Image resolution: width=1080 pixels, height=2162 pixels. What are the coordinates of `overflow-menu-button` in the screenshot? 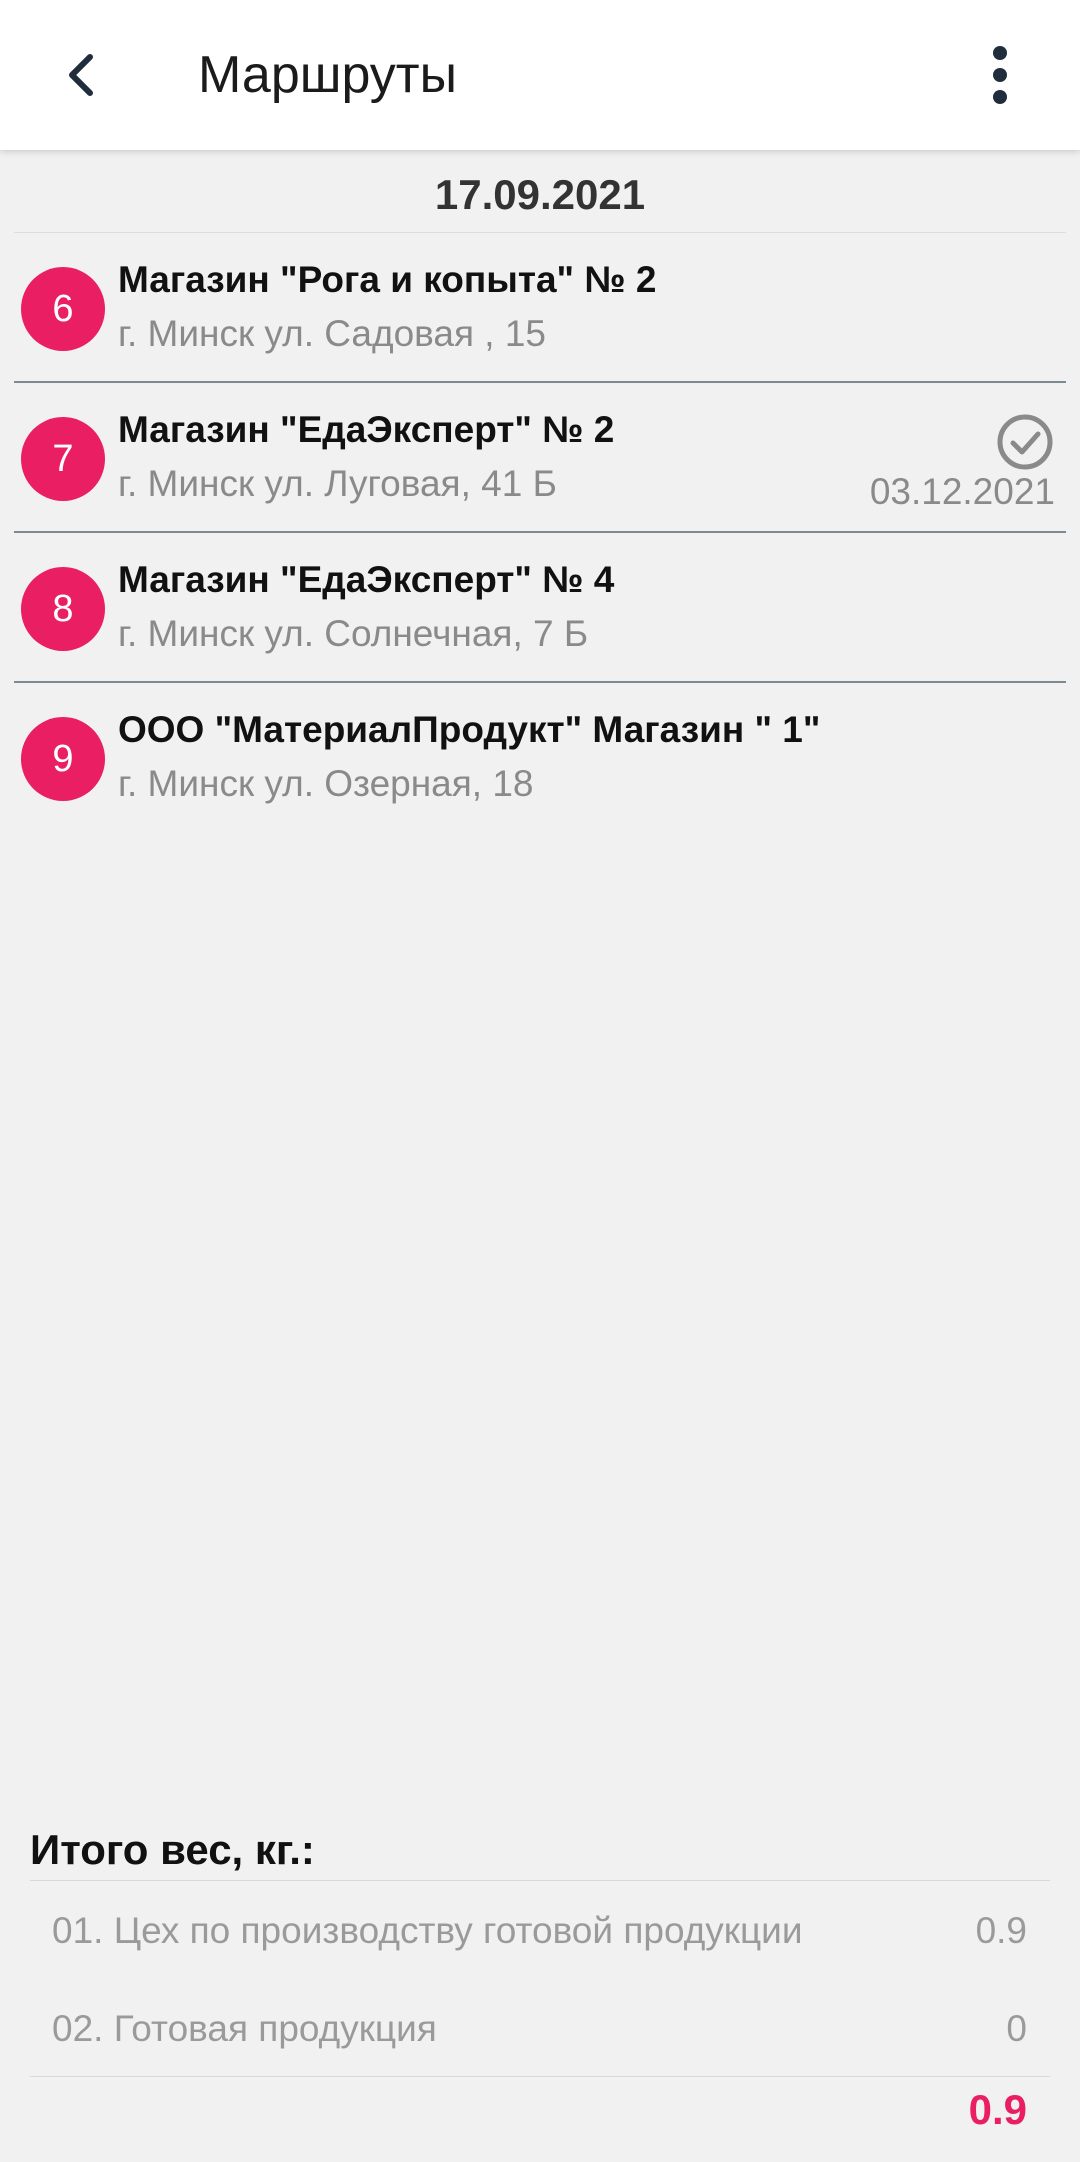 It's located at (1000, 75).